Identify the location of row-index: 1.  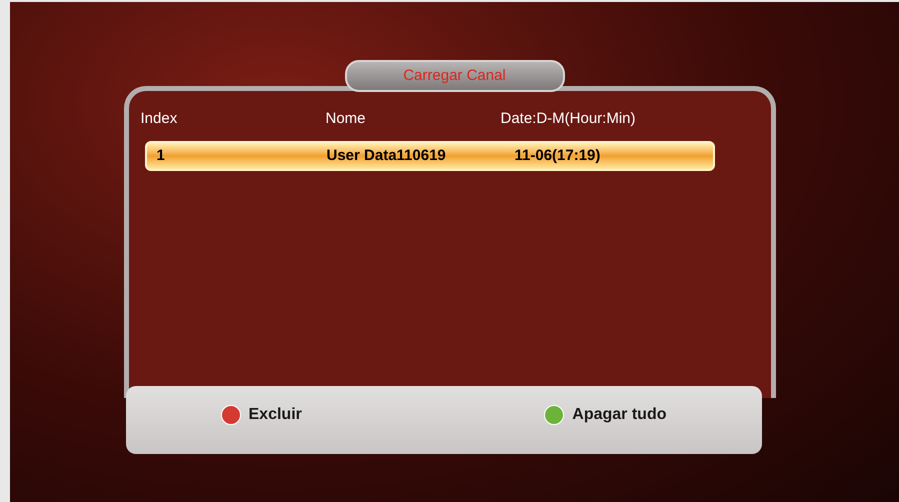
(161, 156).